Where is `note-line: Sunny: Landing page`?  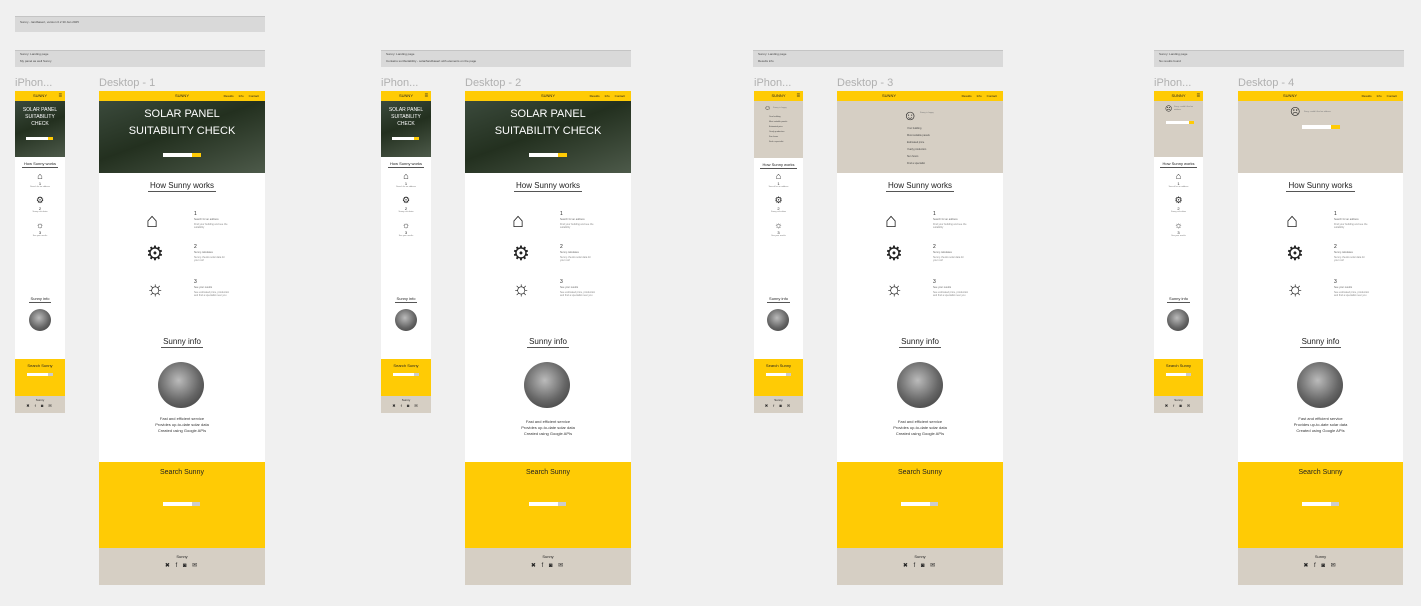 note-line: Sunny: Landing page is located at coordinates (34, 54).